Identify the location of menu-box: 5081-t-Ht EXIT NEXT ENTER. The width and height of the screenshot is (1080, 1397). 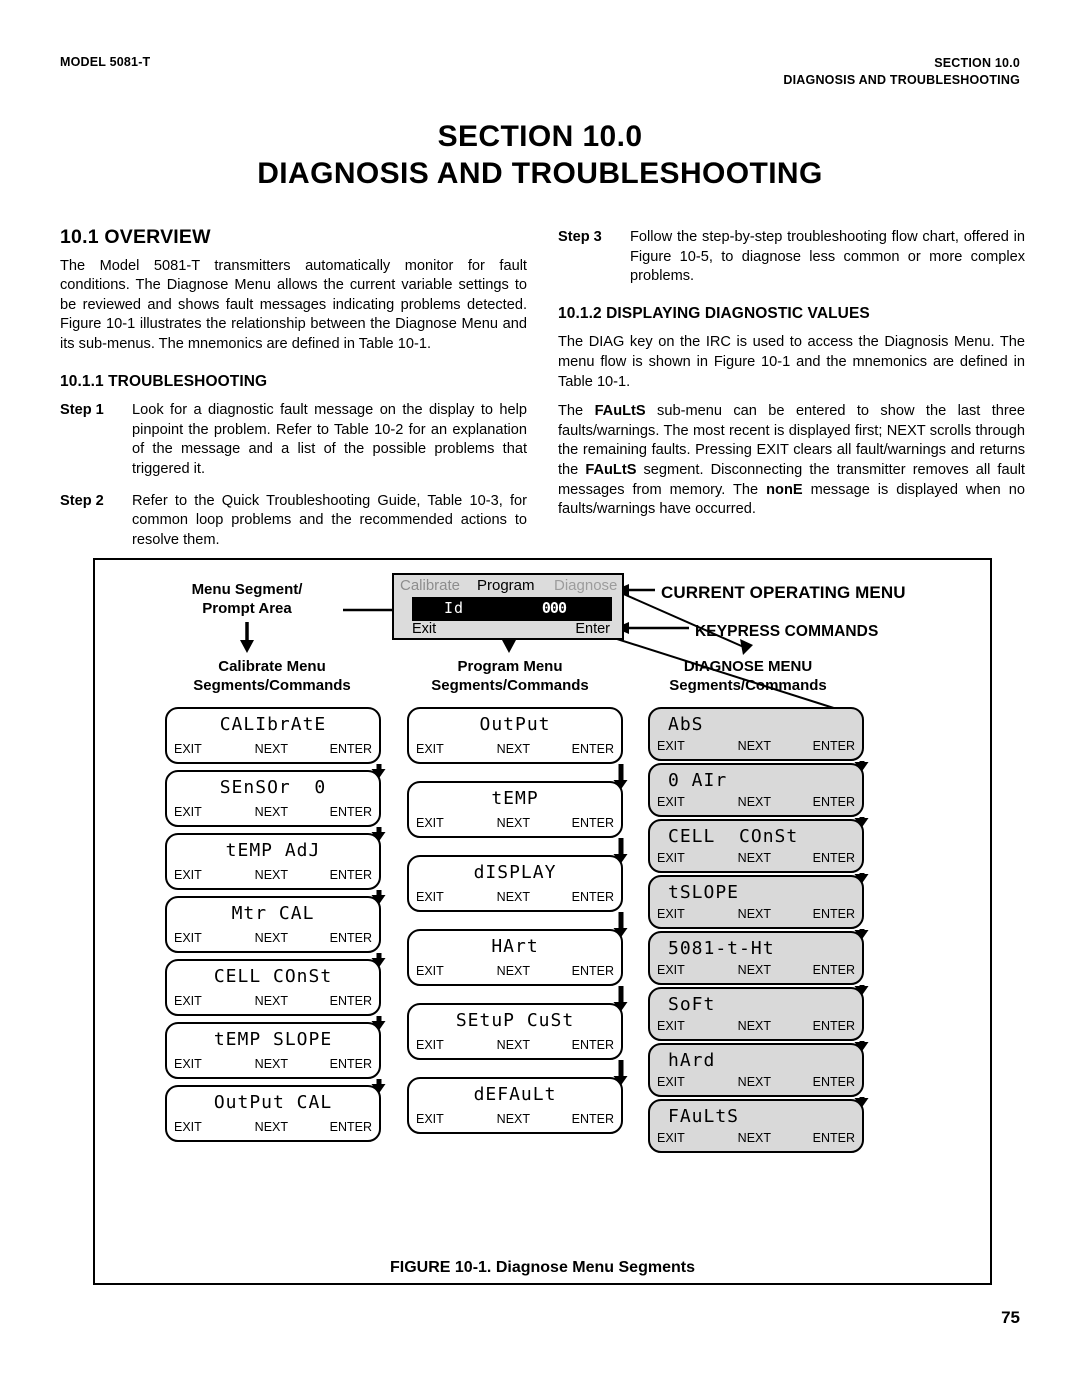
(756, 958).